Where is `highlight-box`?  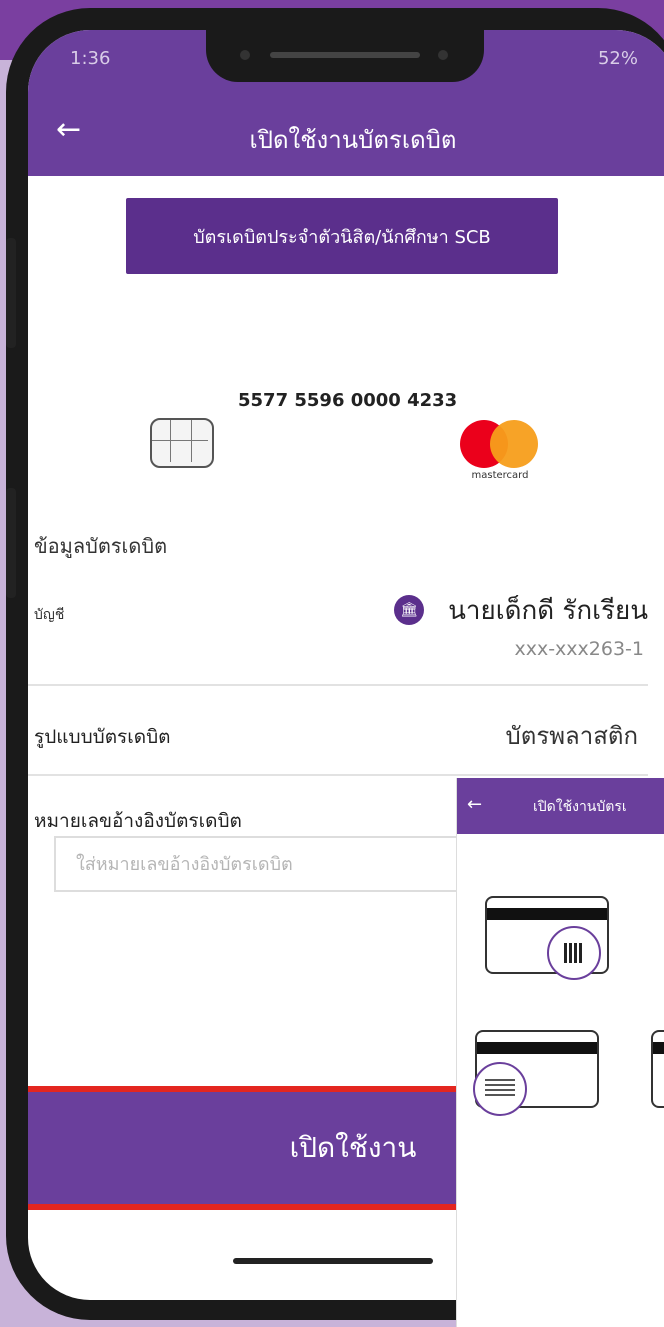 highlight-box is located at coordinates (254, 1148).